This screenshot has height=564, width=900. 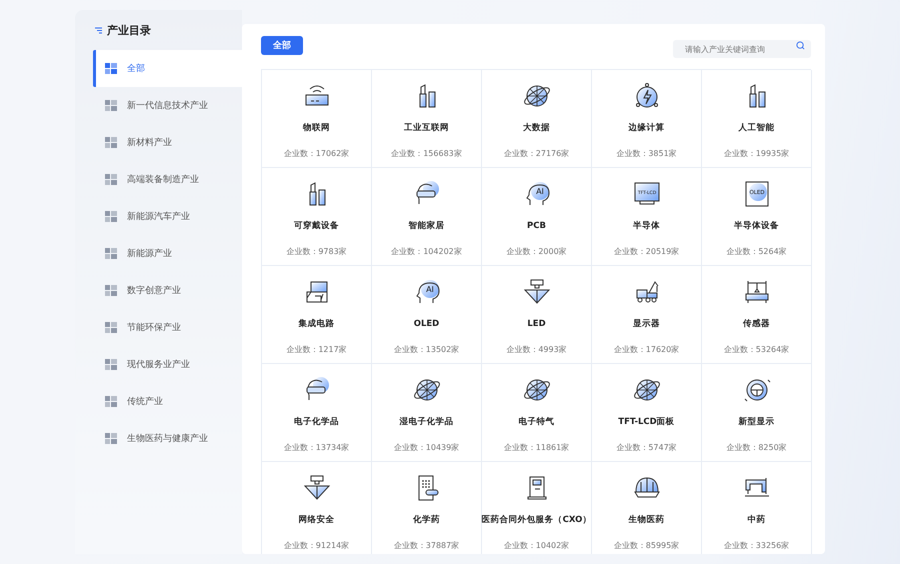 What do you see at coordinates (427, 508) in the screenshot?
I see `industry-card: 化学药 企业数：37887家` at bounding box center [427, 508].